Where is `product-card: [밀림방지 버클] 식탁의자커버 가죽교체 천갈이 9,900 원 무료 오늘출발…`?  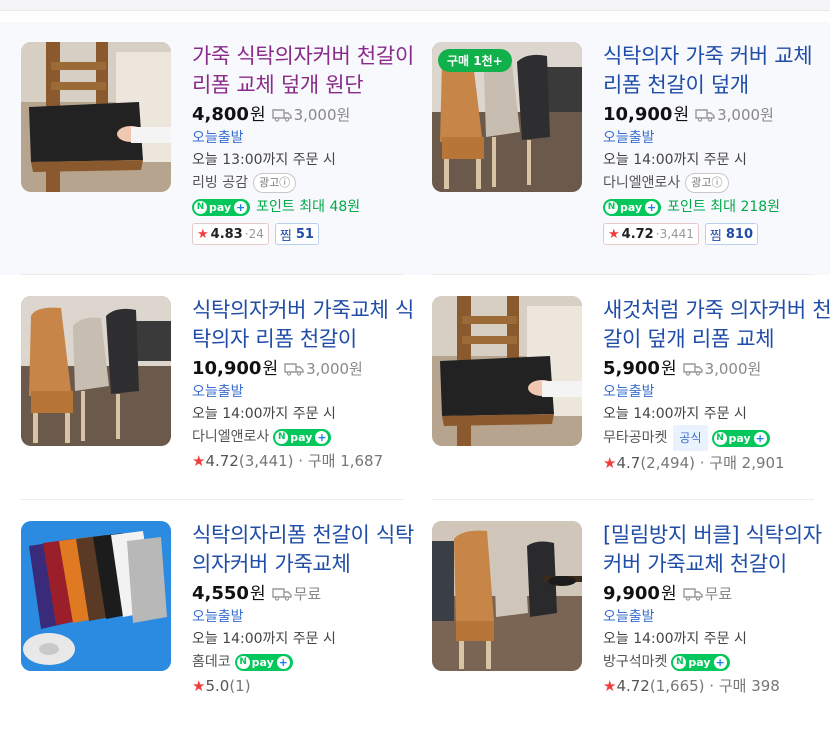
product-card: [밀림방지 버클] 식탁의자커버 가죽교체 천갈이 9,900 원 무료 오늘출발… is located at coordinates (631, 636).